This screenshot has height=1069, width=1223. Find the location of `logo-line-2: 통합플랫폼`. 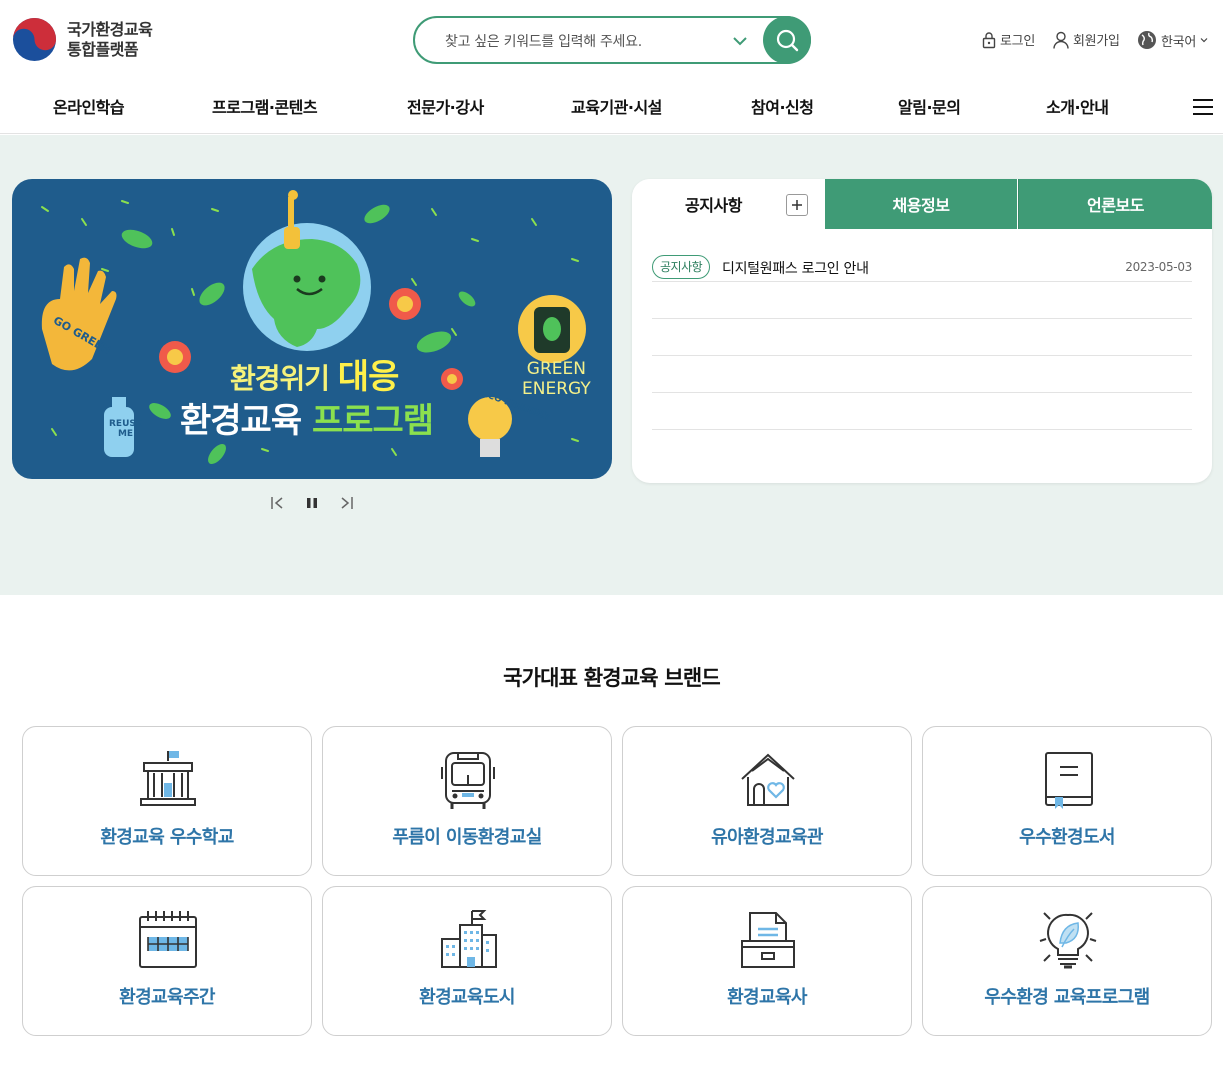

logo-line-2: 통합플랫폼 is located at coordinates (103, 49).